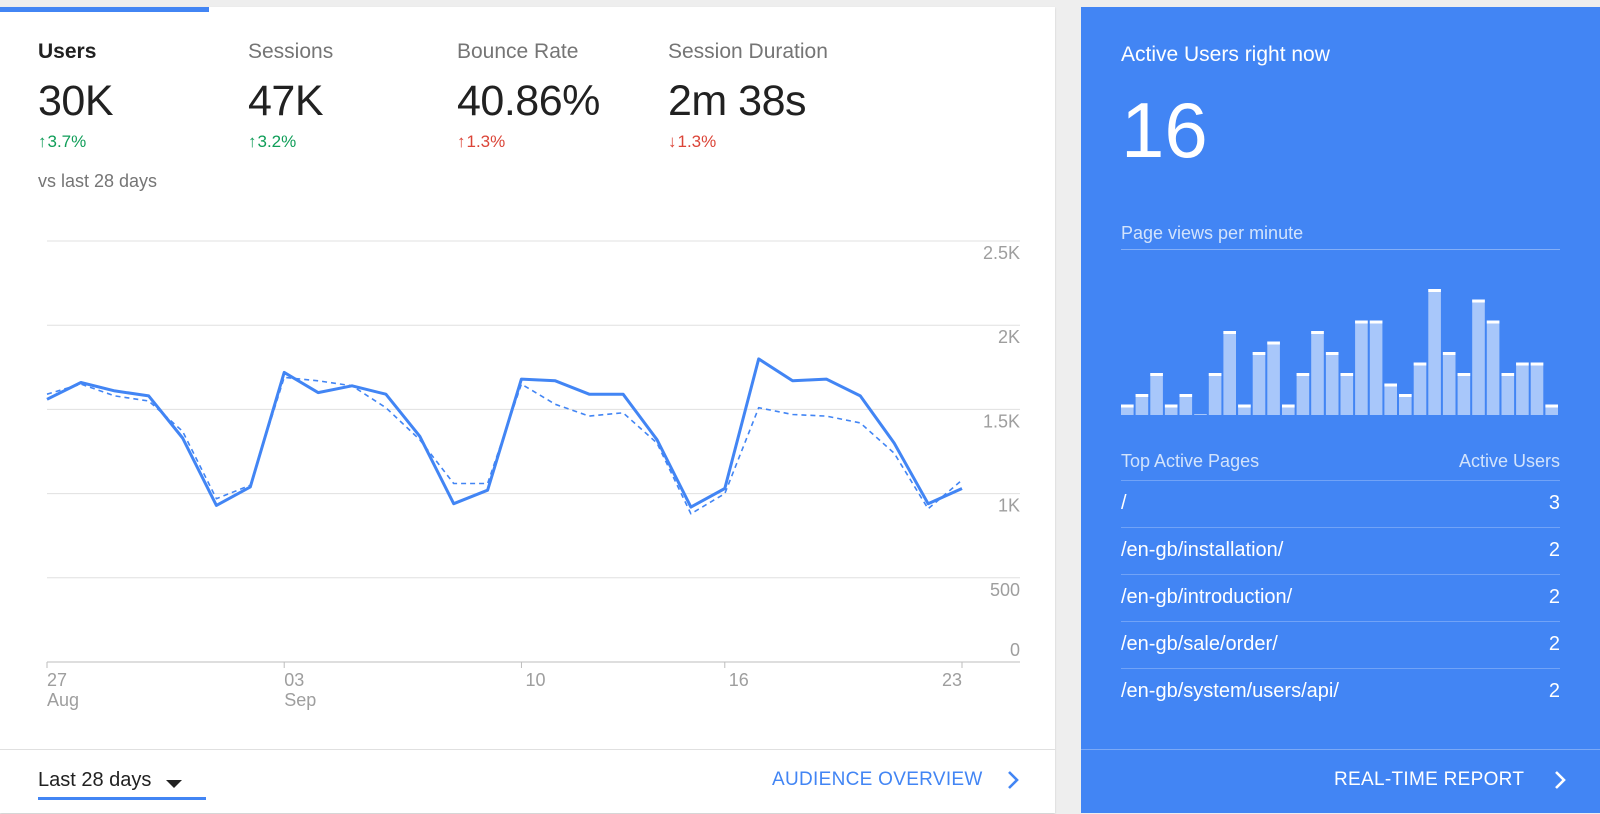  I want to click on table-row: /en-gb/introduction/ 2, so click(1340, 597).